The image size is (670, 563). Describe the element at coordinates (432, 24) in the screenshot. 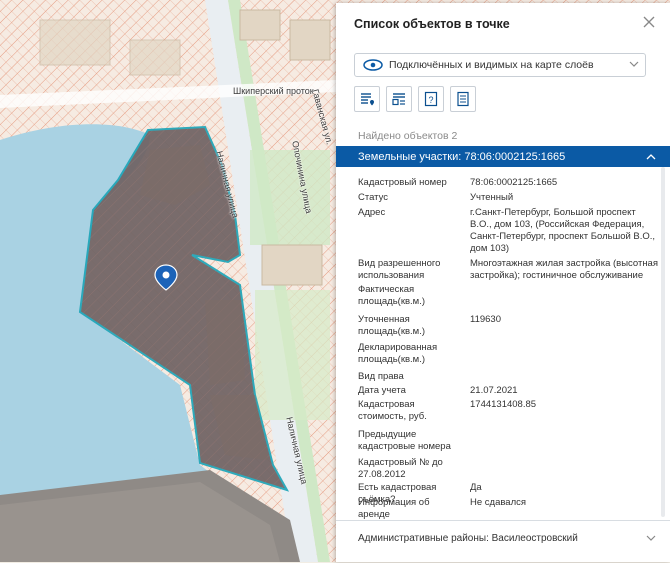

I see `panel-title: Список объектов в точке` at that location.